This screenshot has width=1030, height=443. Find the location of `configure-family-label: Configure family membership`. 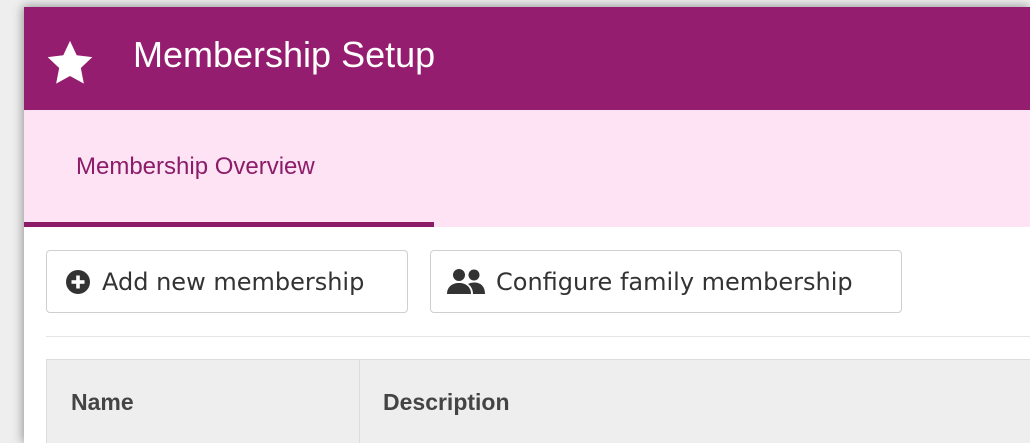

configure-family-label: Configure family membership is located at coordinates (674, 281).